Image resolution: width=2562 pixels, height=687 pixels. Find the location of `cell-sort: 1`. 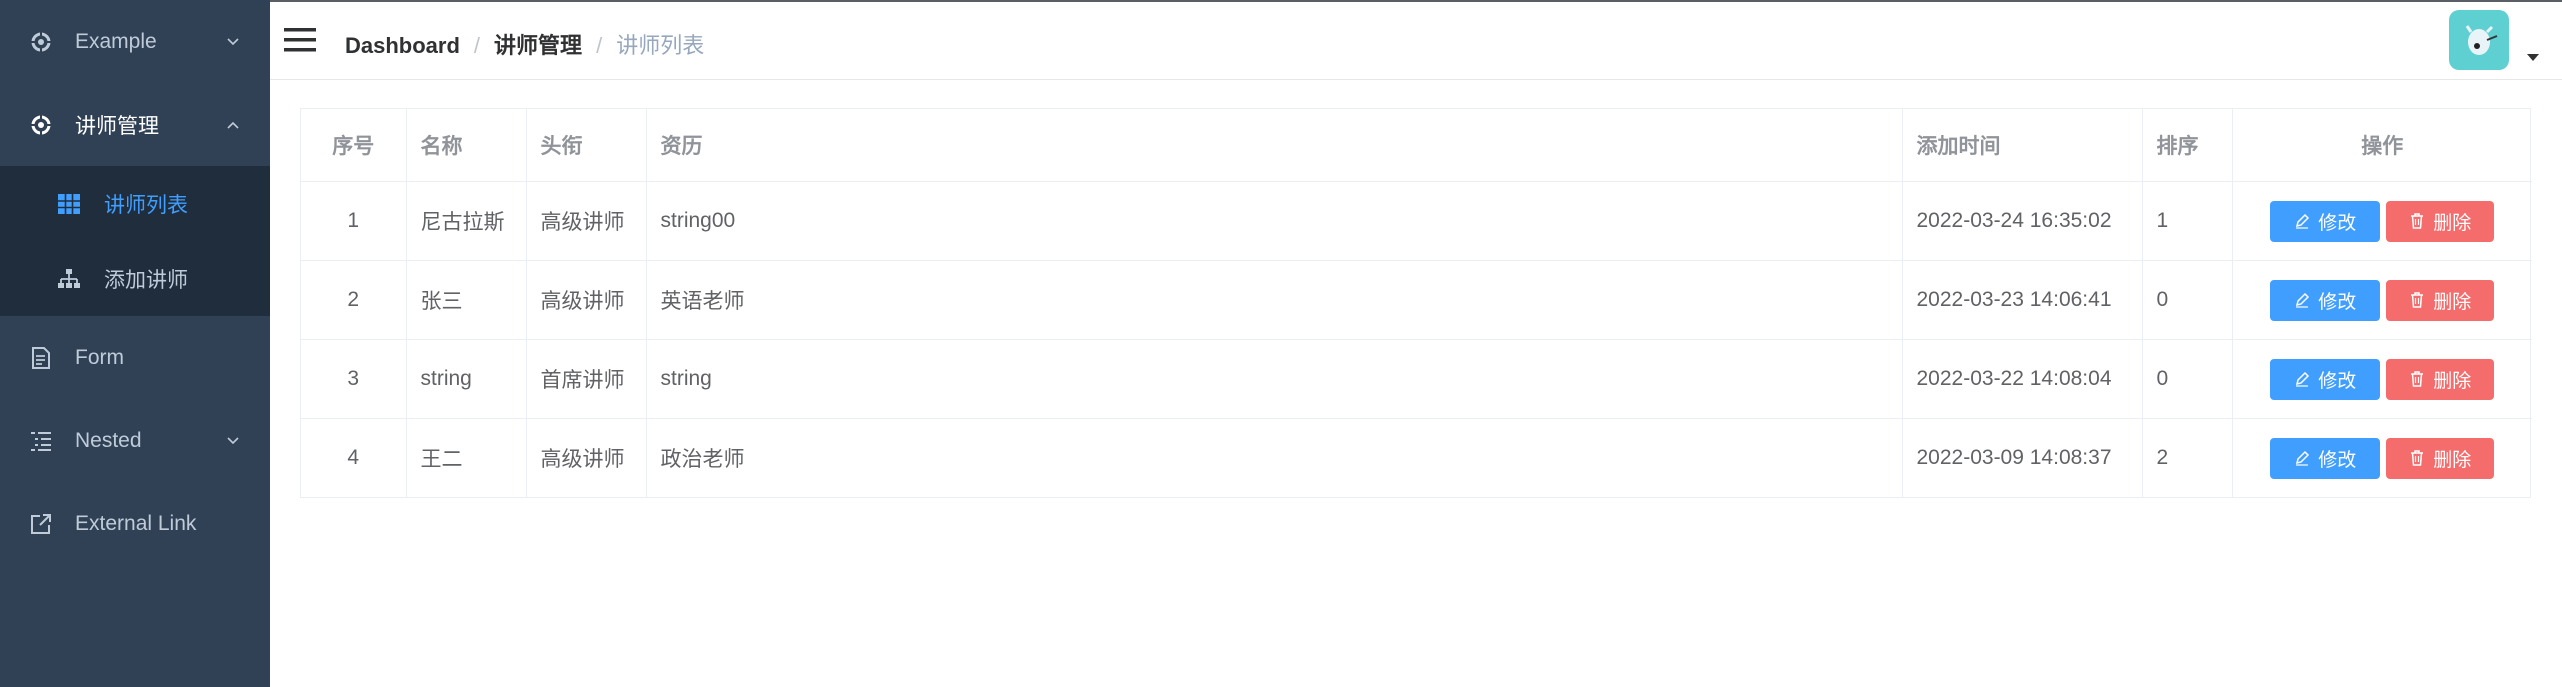

cell-sort: 1 is located at coordinates (2187, 221).